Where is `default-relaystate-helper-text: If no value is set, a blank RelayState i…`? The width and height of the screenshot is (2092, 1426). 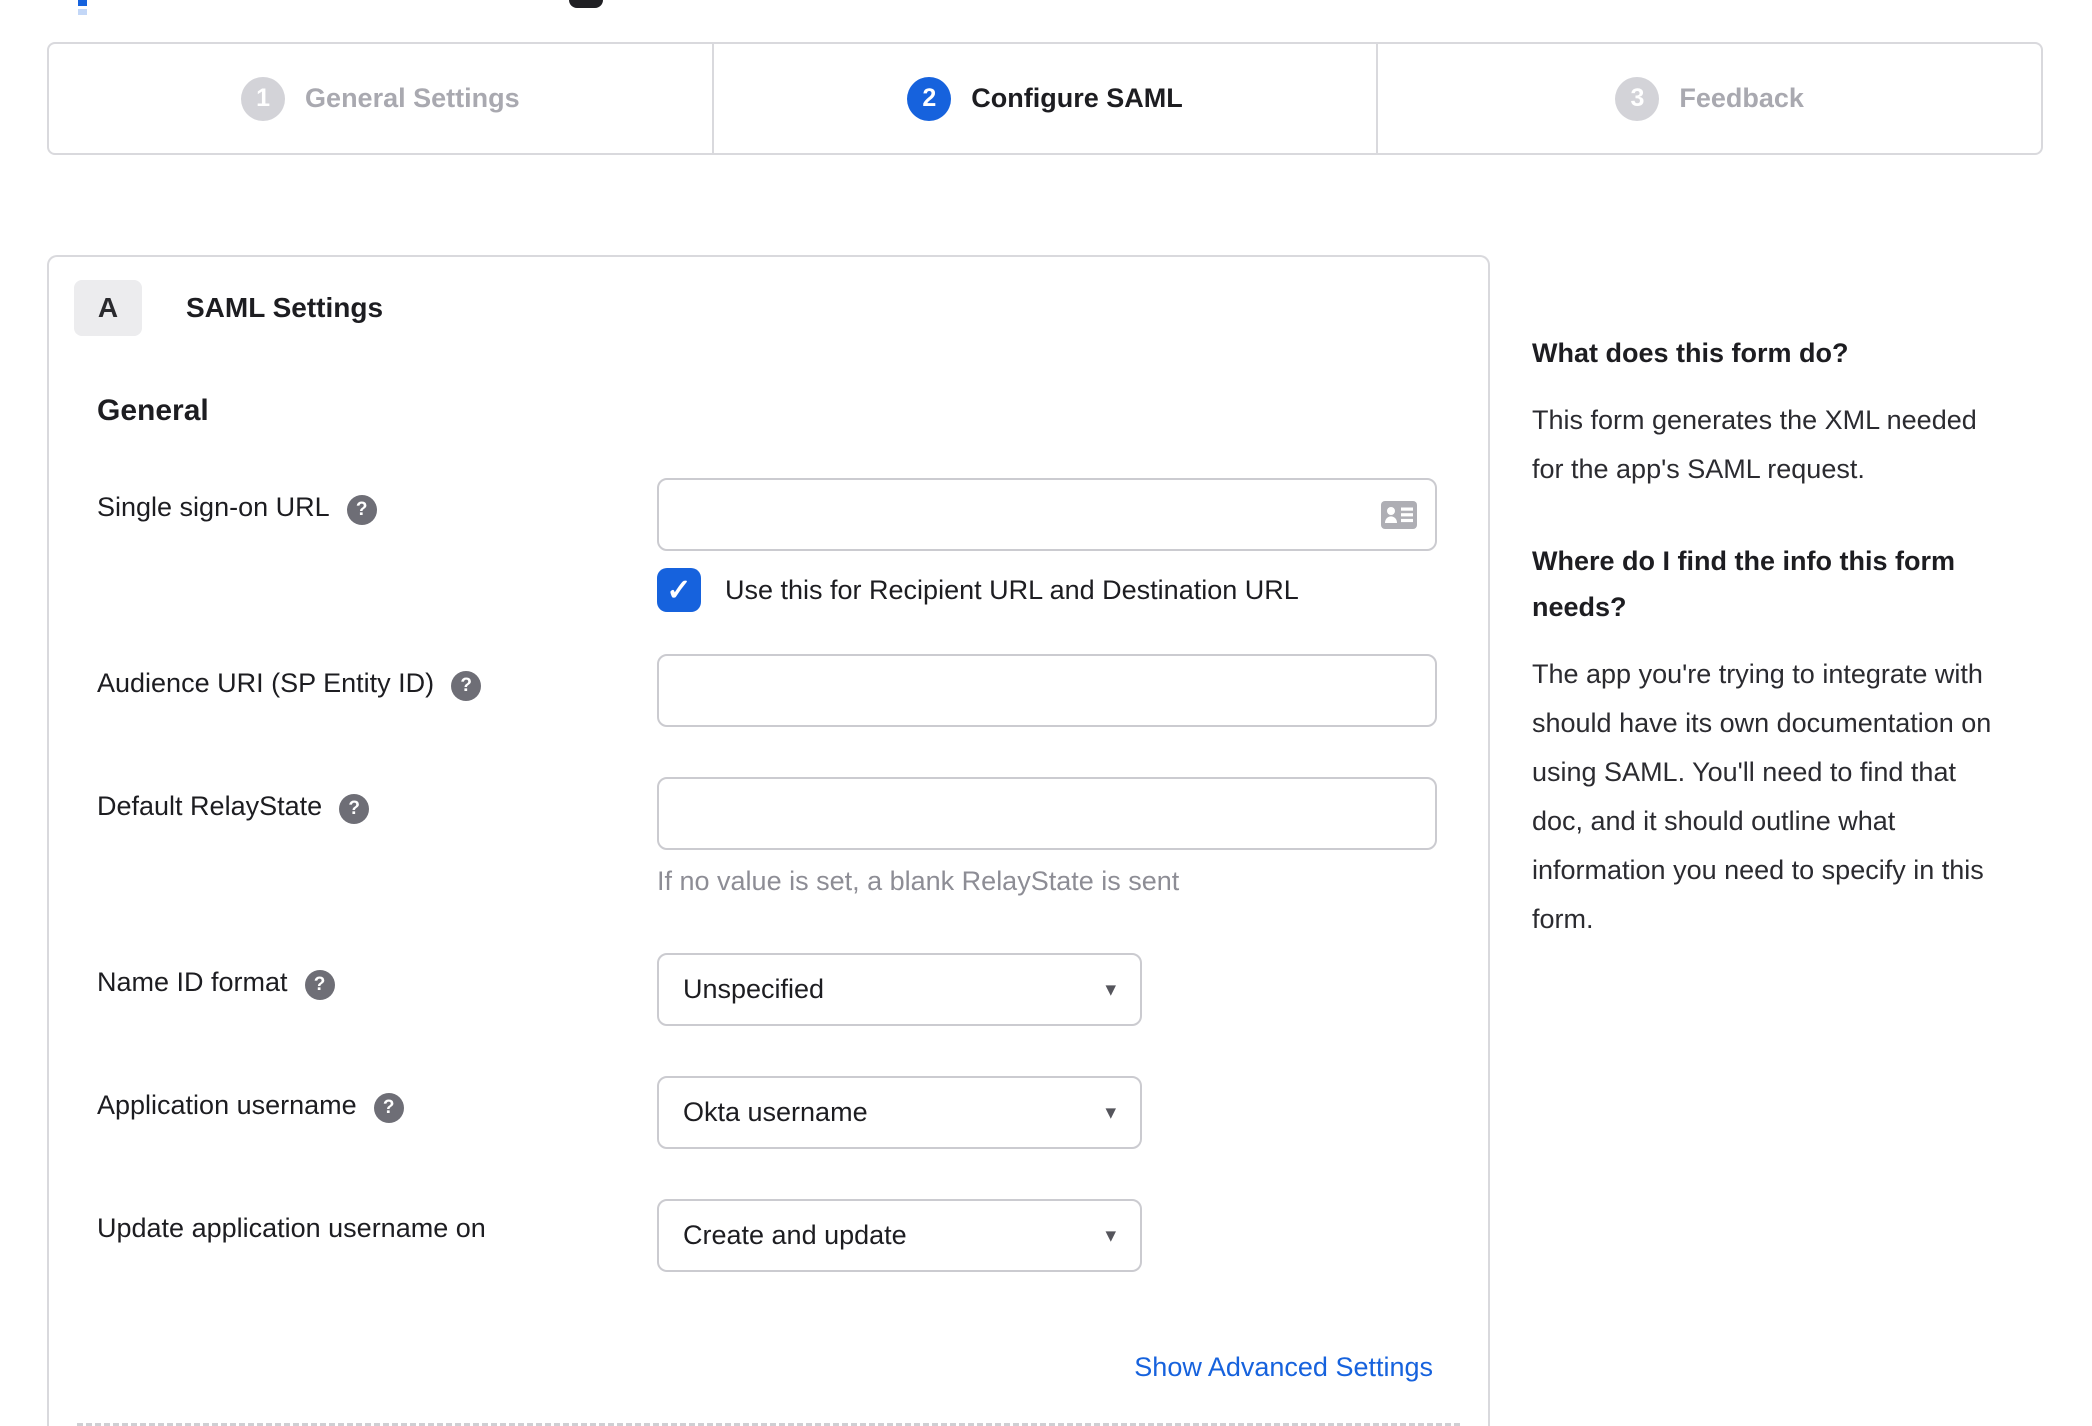
default-relaystate-helper-text: If no value is set, a blank RelayState i… is located at coordinates (918, 881).